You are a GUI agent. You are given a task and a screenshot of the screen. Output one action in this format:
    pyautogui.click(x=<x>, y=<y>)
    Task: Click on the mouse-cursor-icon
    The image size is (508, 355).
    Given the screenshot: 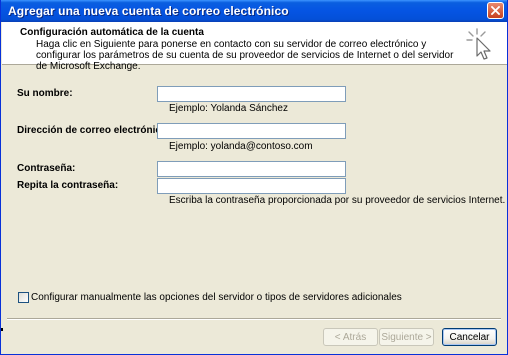 What is the action you would take?
    pyautogui.click(x=478, y=44)
    